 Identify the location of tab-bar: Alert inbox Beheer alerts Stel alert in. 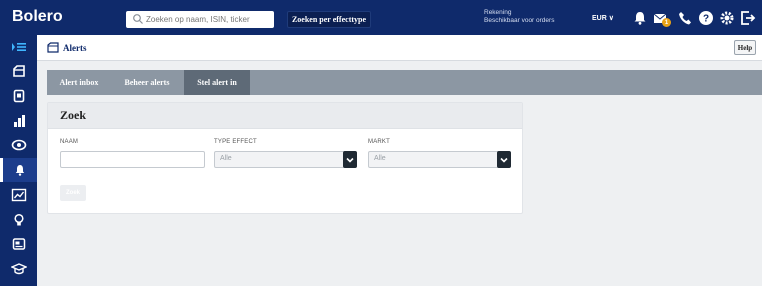
(404, 82).